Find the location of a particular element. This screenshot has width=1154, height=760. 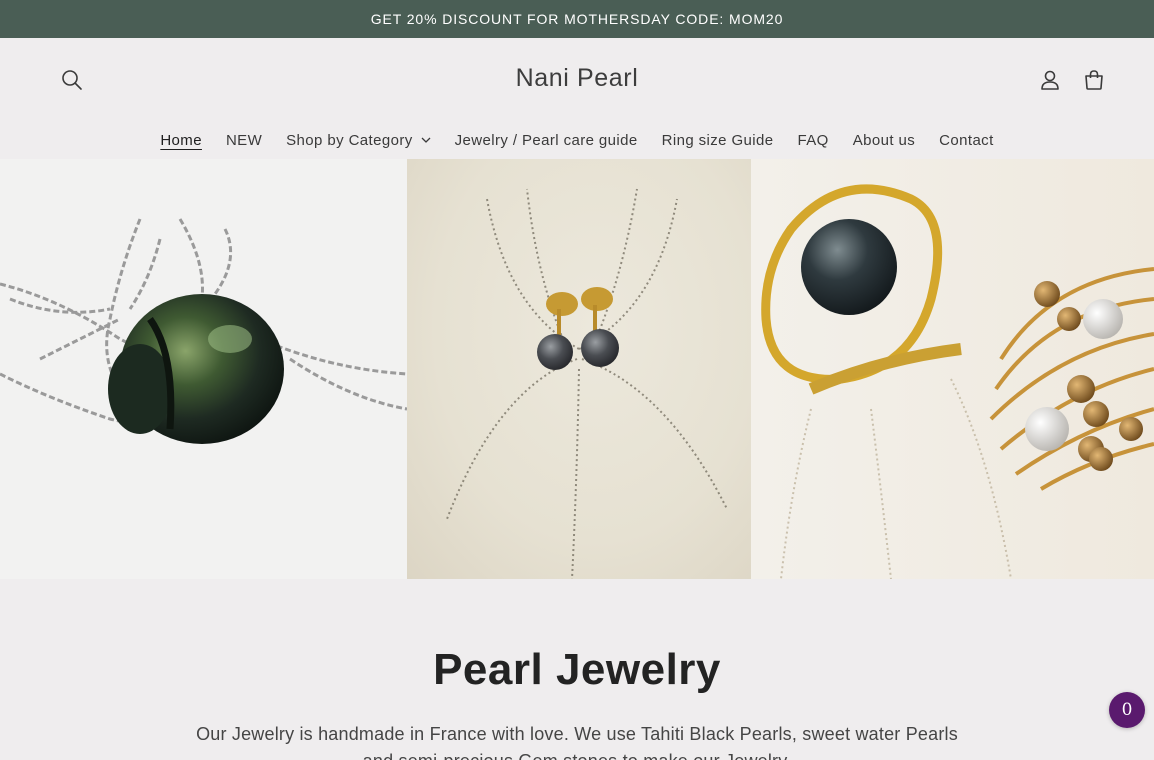

nav-item-new: NEW is located at coordinates (244, 140).